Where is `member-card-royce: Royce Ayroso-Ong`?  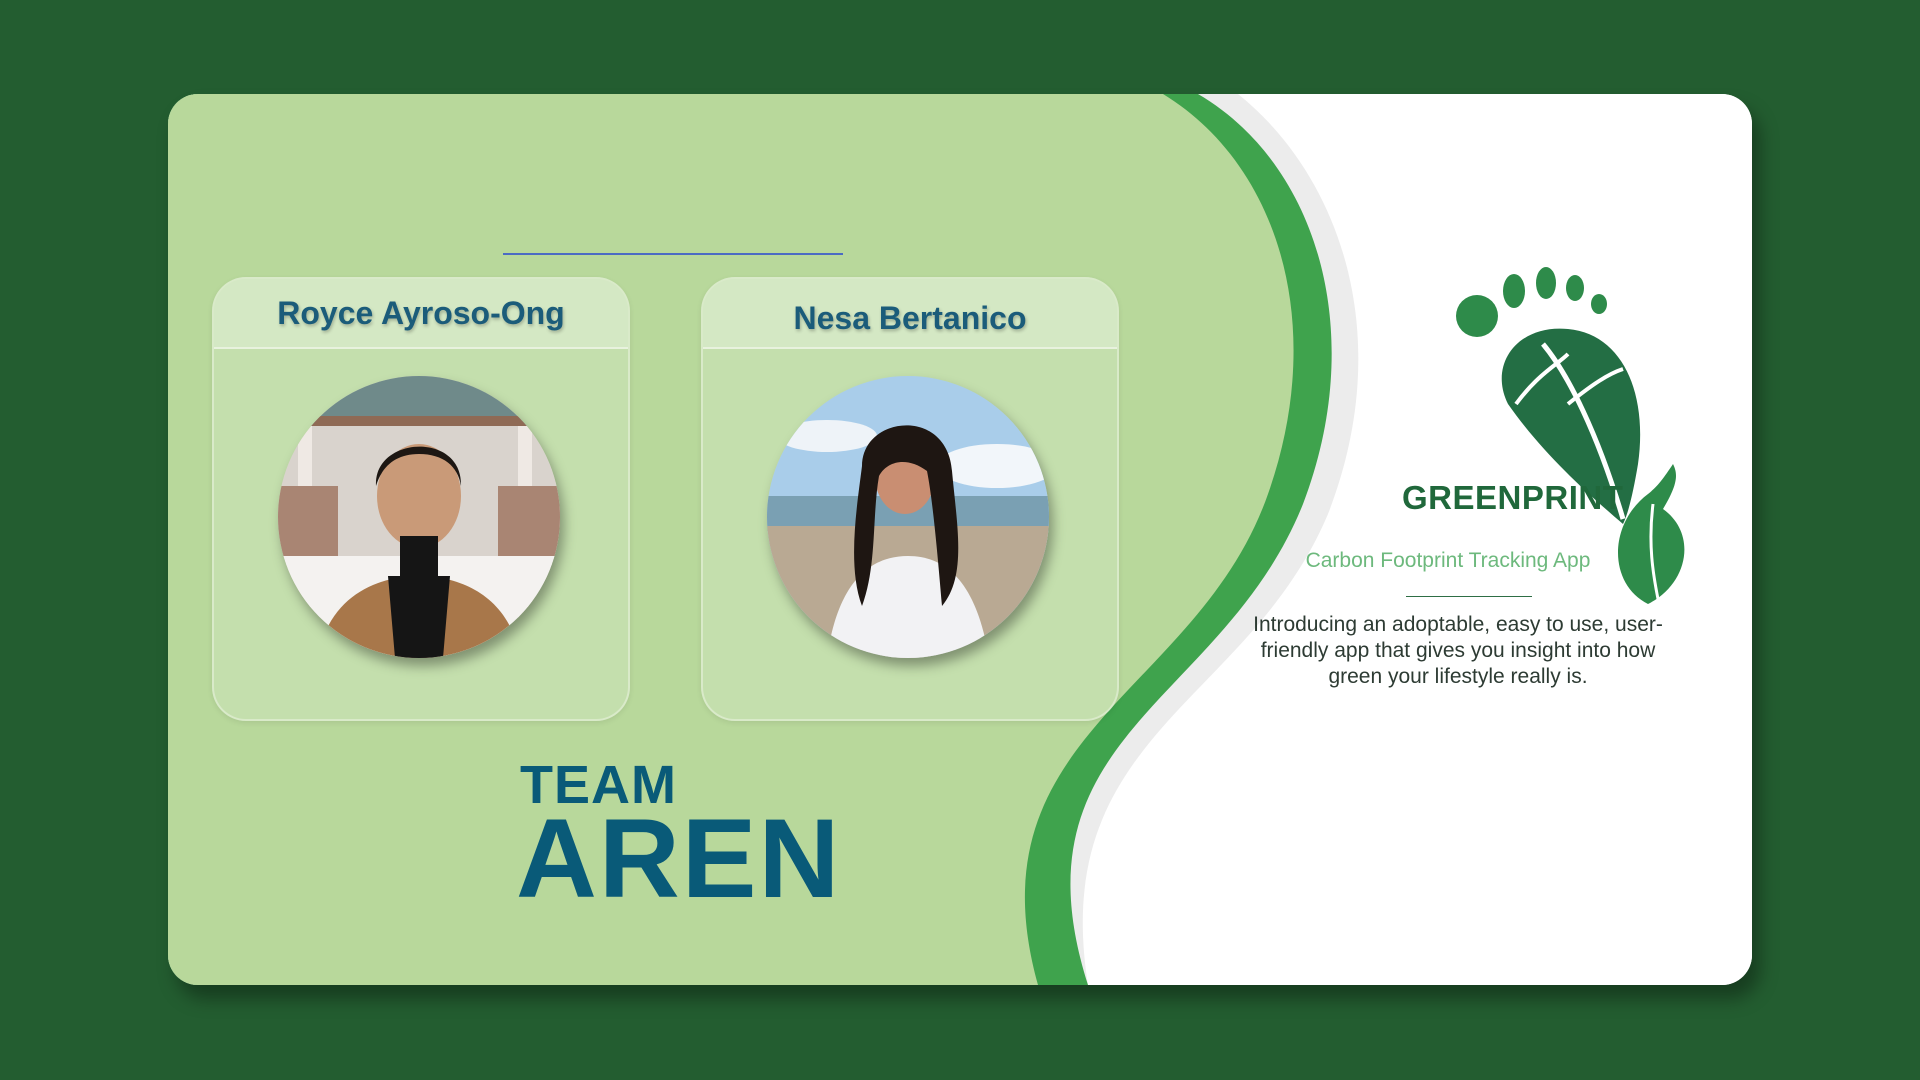 member-card-royce: Royce Ayroso-Ong is located at coordinates (421, 499).